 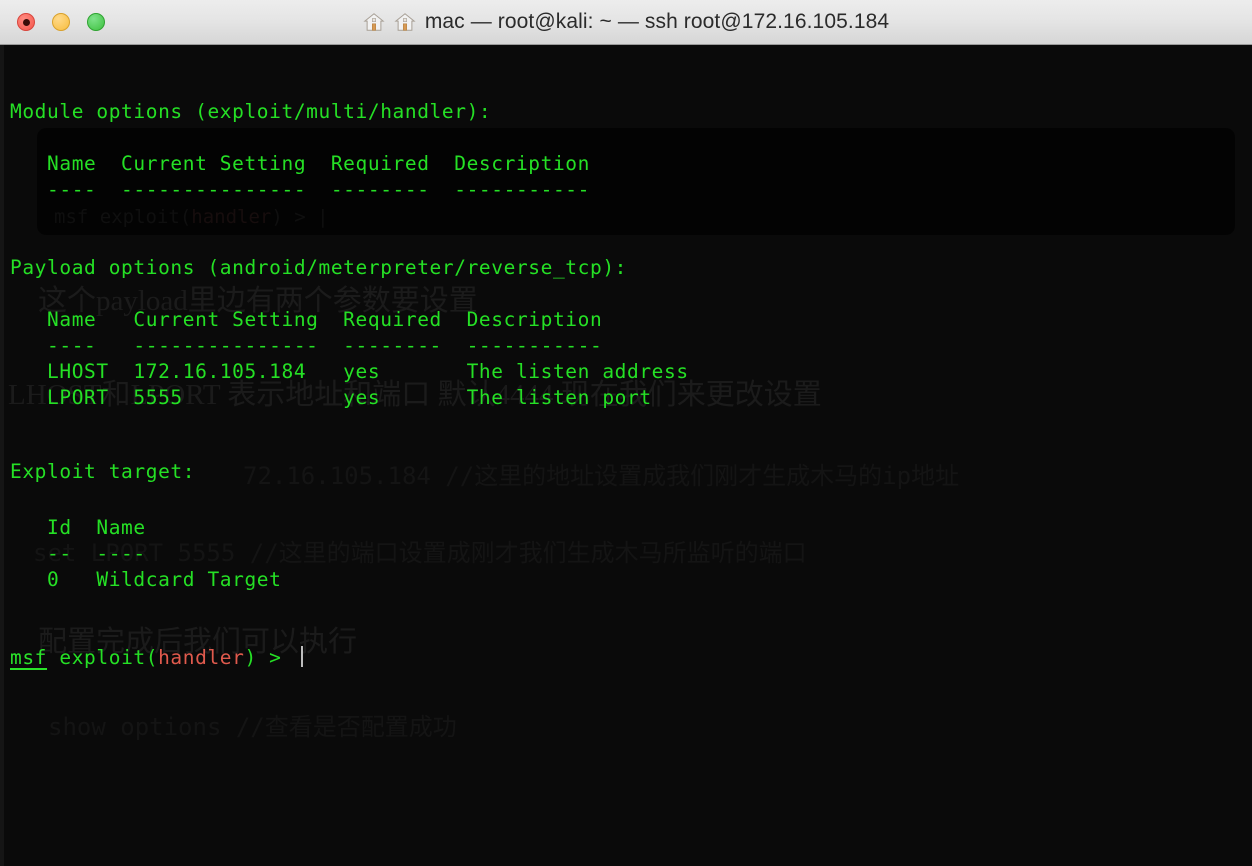 I want to click on close-icon, so click(x=26, y=22).